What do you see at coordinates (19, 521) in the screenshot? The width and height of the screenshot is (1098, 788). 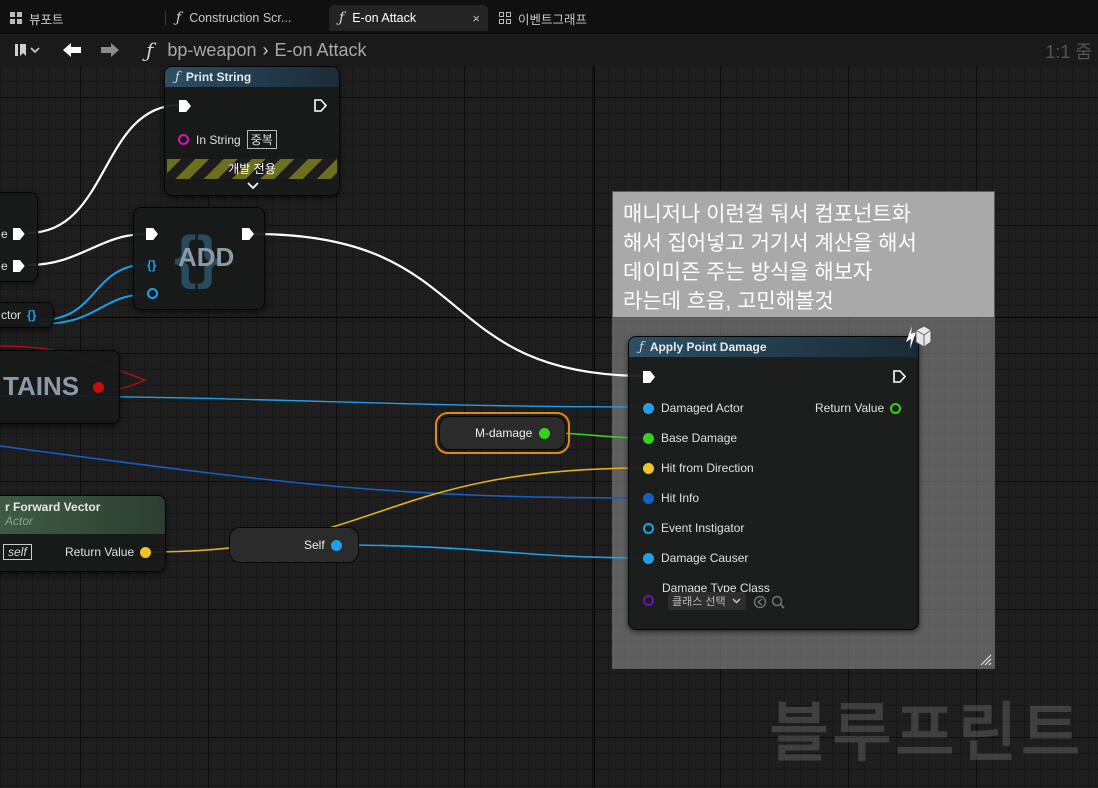 I see `node-subtitle: Actor` at bounding box center [19, 521].